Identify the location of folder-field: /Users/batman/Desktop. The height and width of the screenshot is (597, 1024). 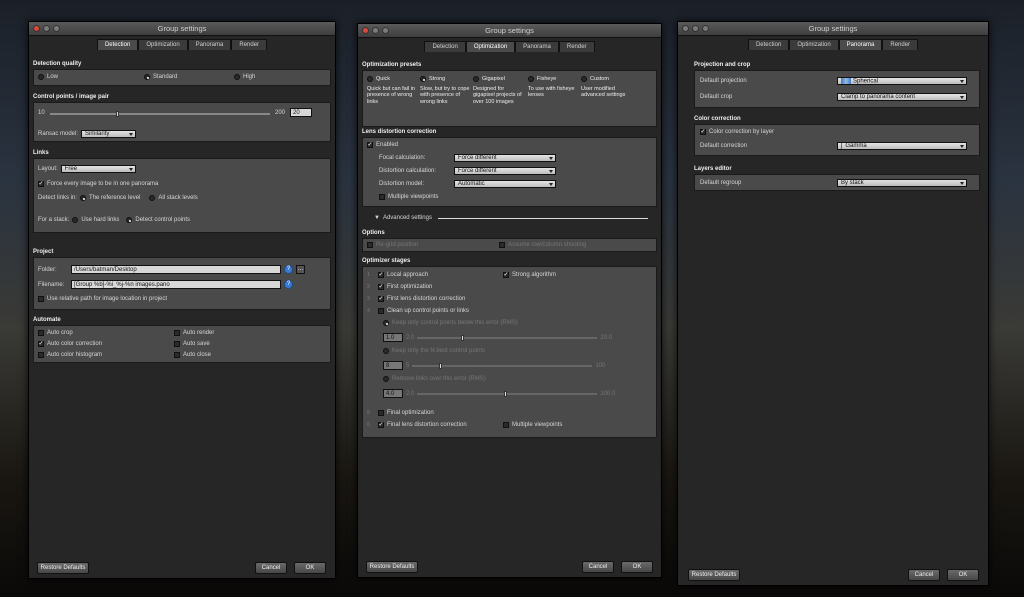
(176, 269).